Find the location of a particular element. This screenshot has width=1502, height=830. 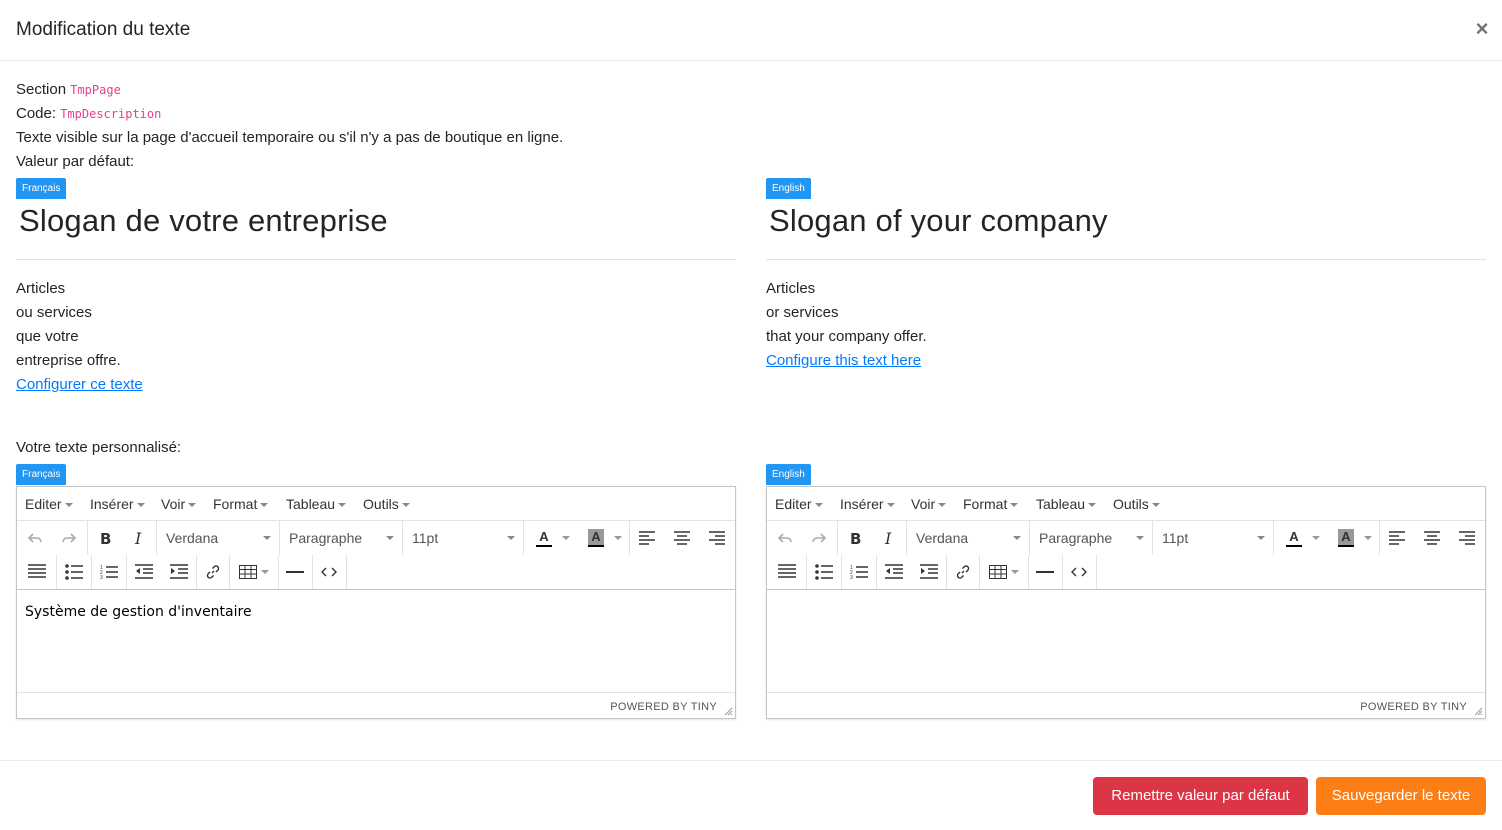

align-center-icon is located at coordinates (682, 538).